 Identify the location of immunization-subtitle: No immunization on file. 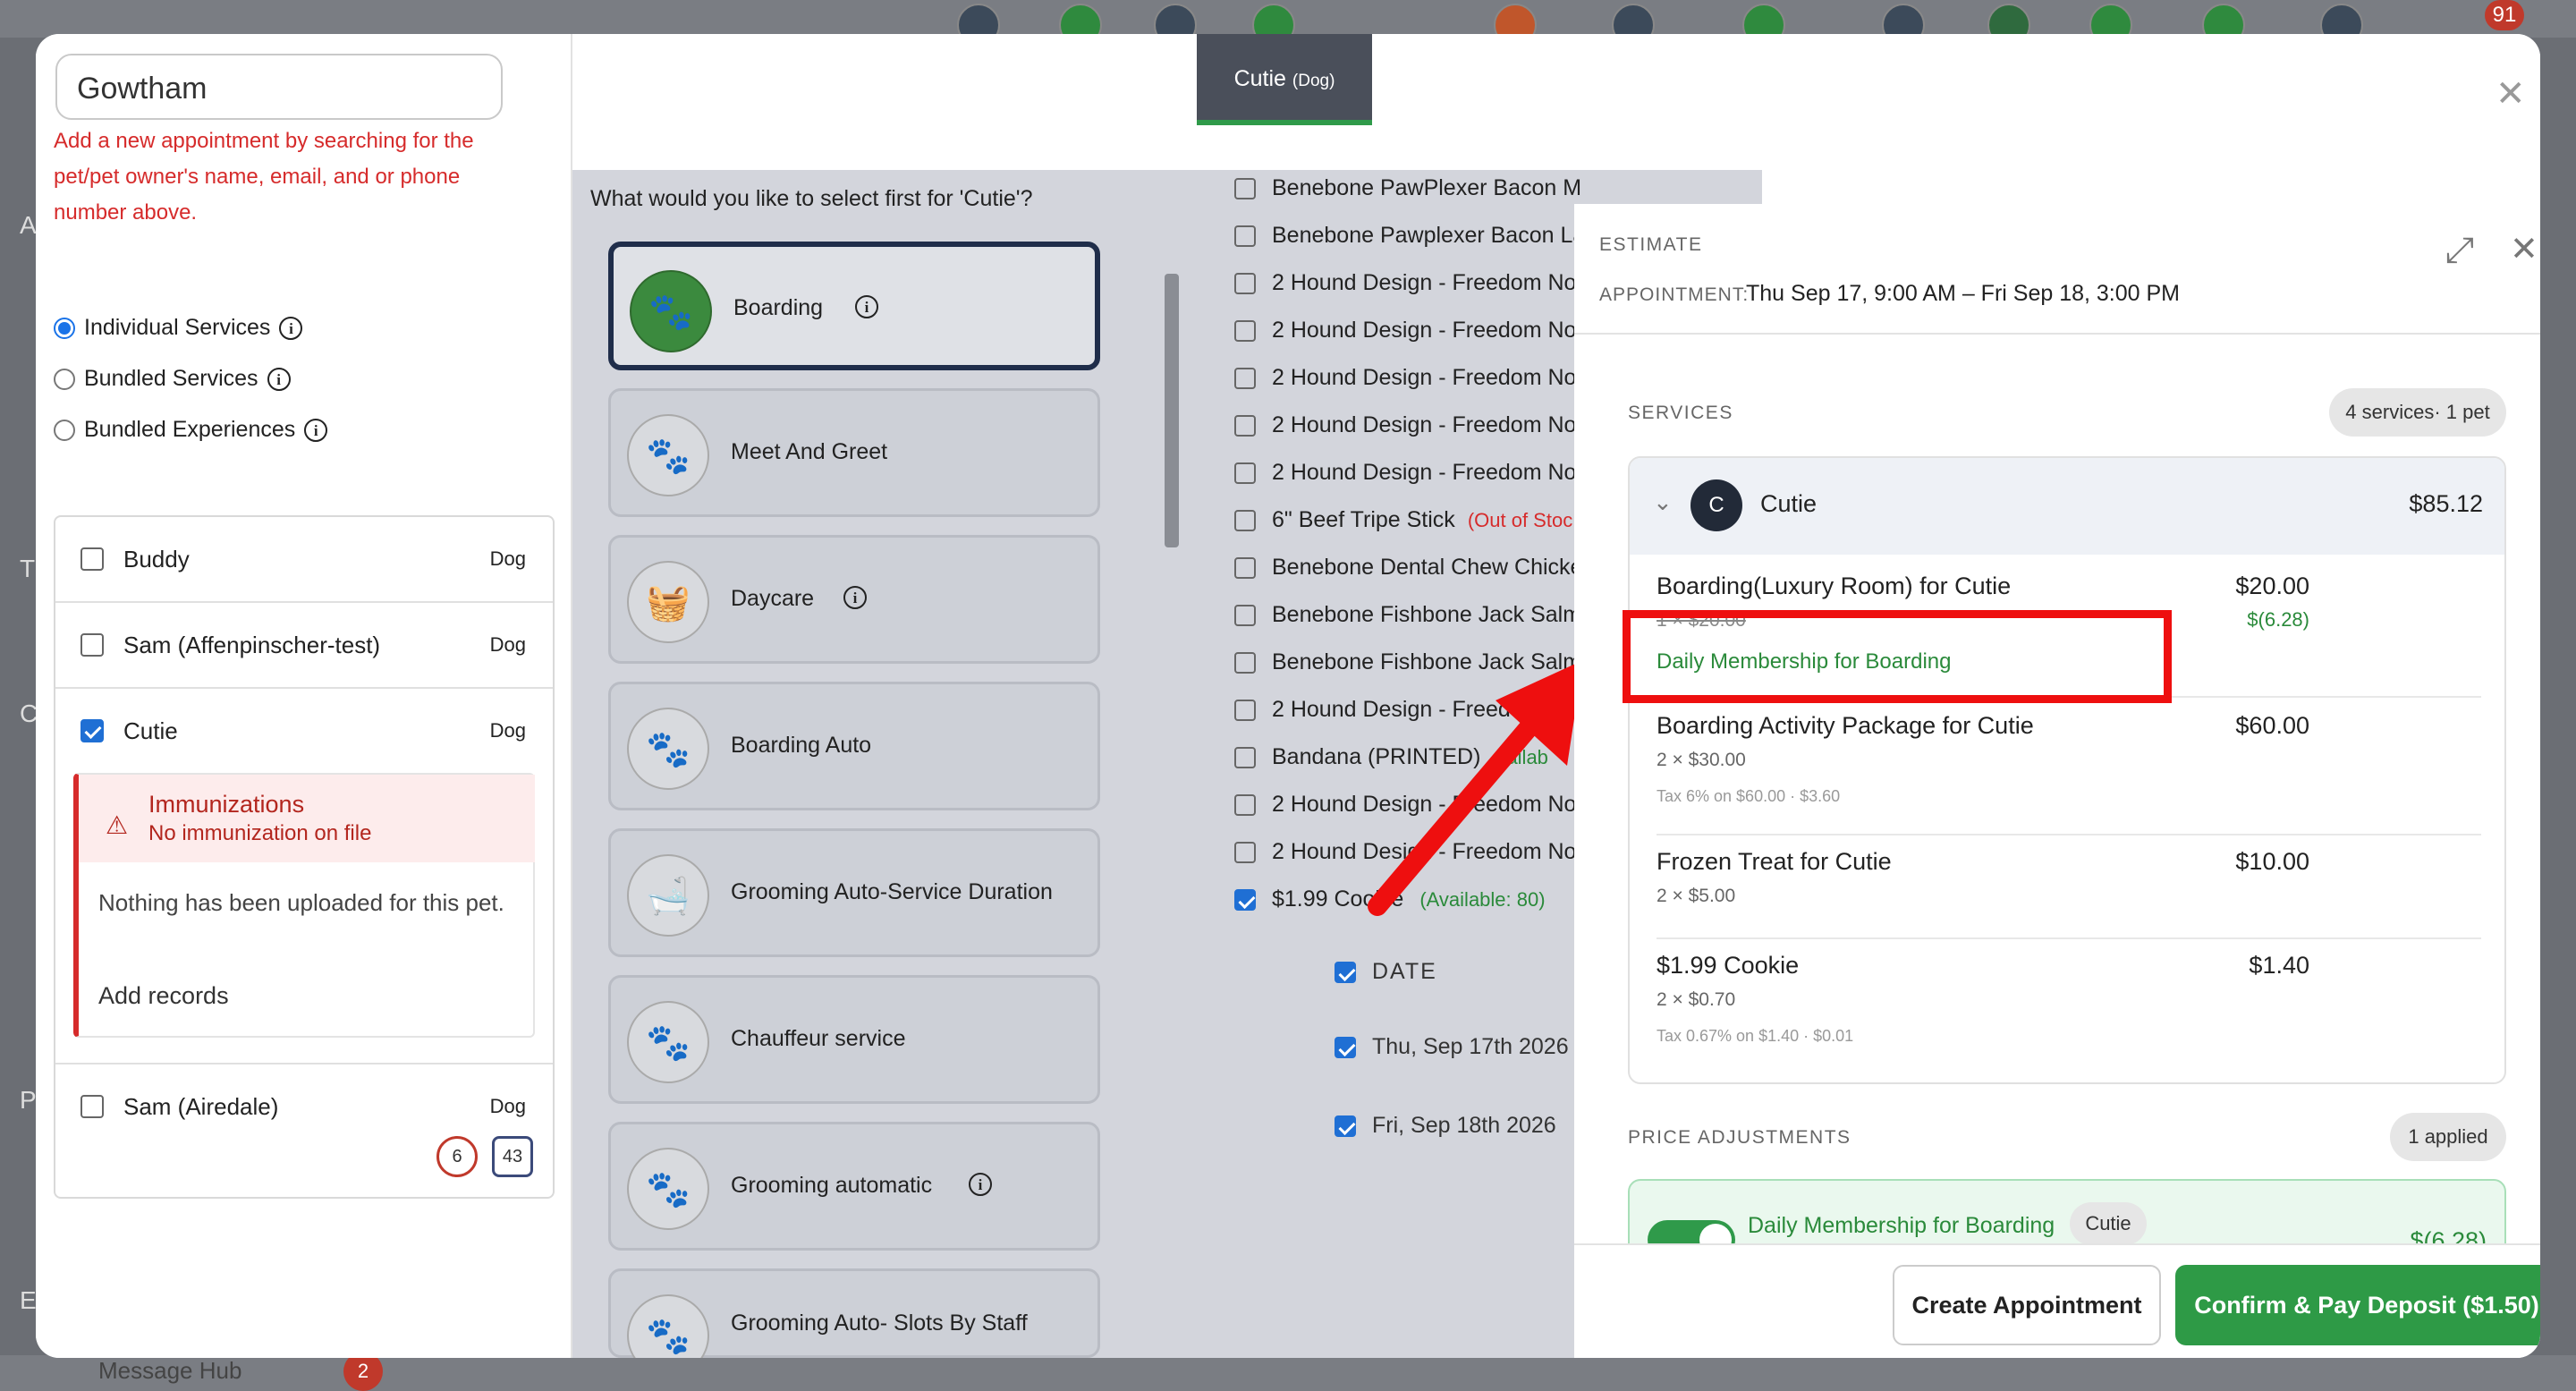
(260, 833).